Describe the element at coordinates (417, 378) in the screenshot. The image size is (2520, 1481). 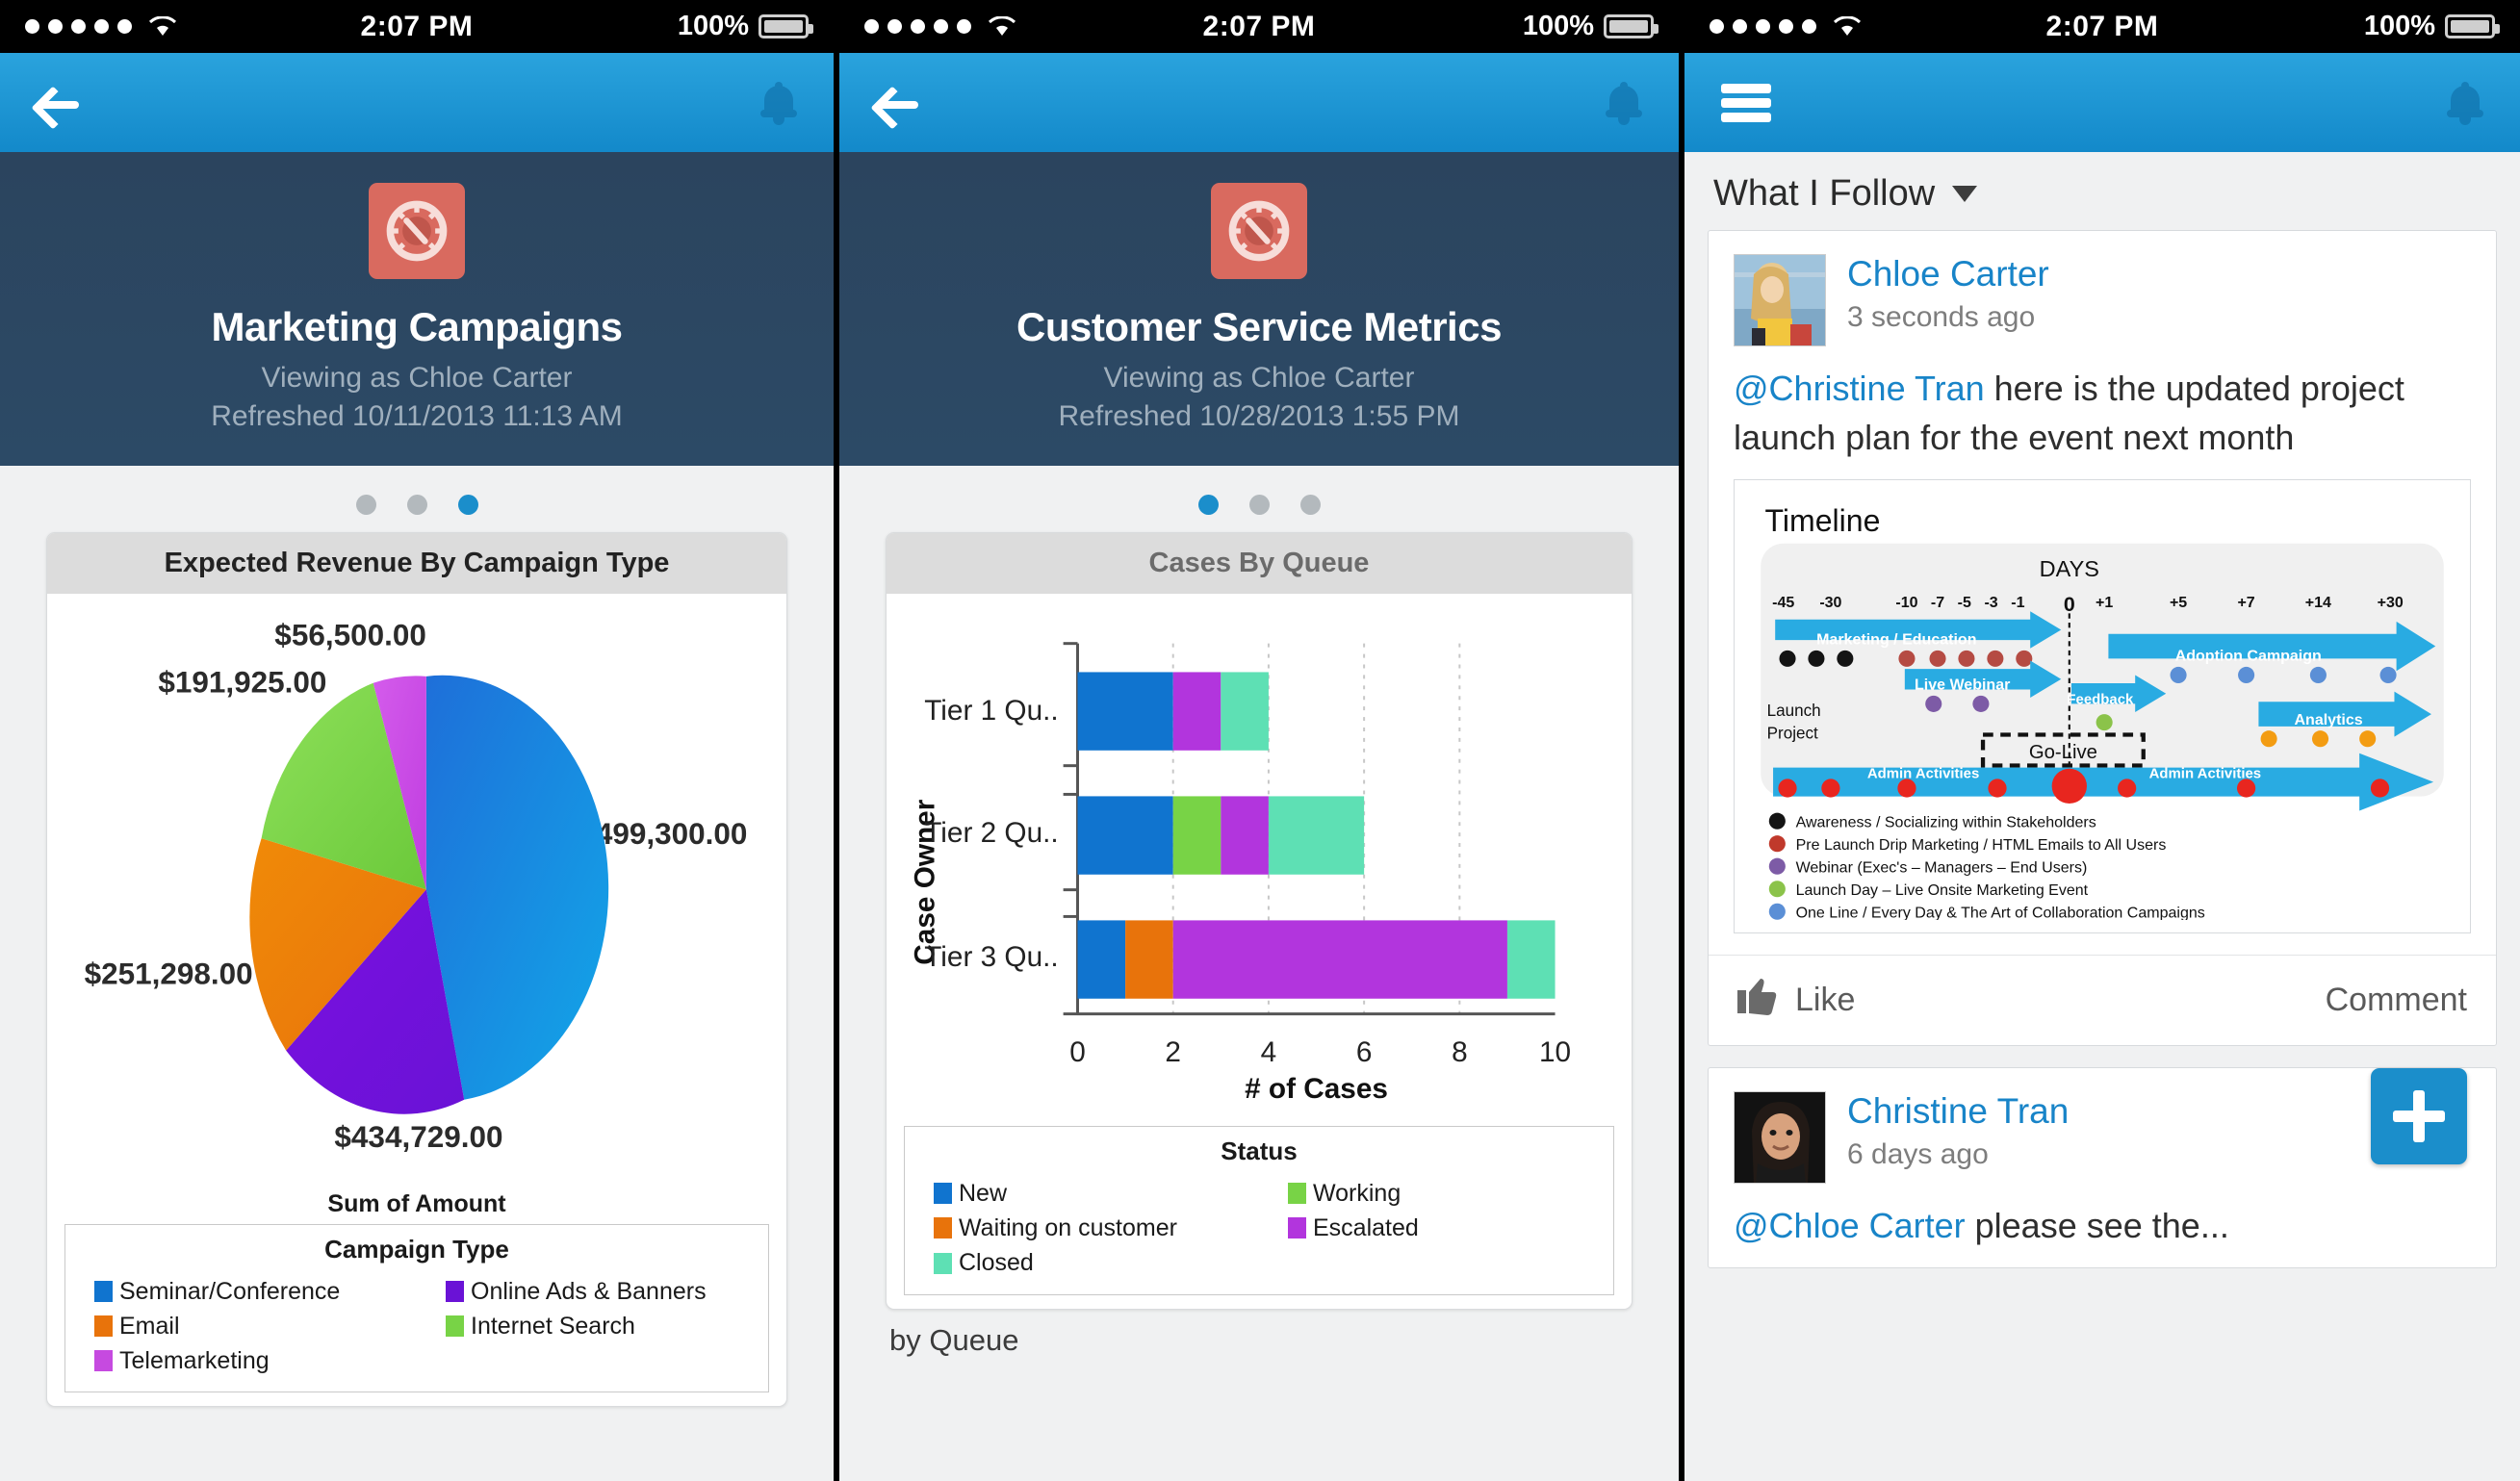
I see `viewing-as-label: Viewing as Chloe Carter` at that location.